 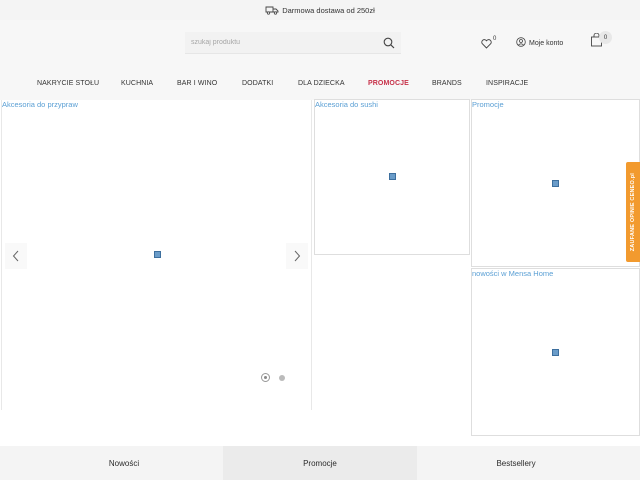 I want to click on wishlist-button: 0, so click(x=488, y=45).